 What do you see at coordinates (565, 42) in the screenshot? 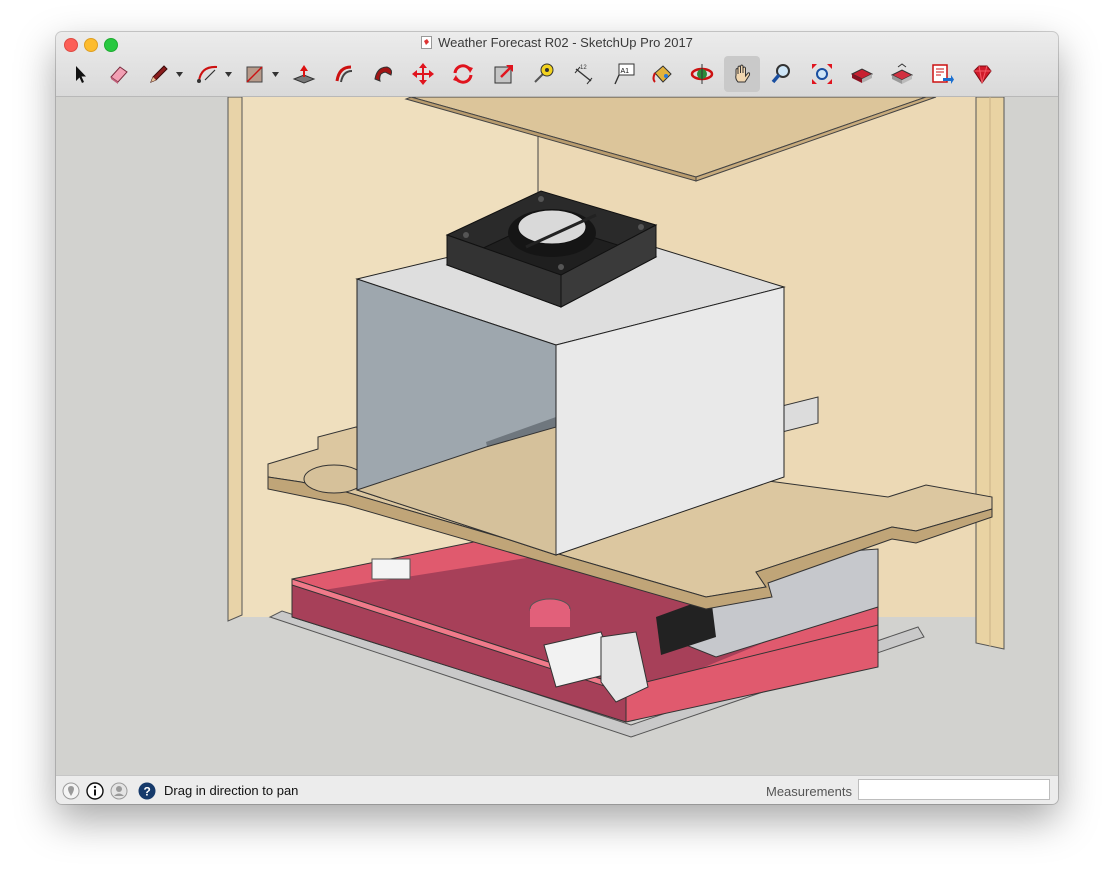
I see `window-title: Weather Forecast R02 - SketchUp Pro 2017` at bounding box center [565, 42].